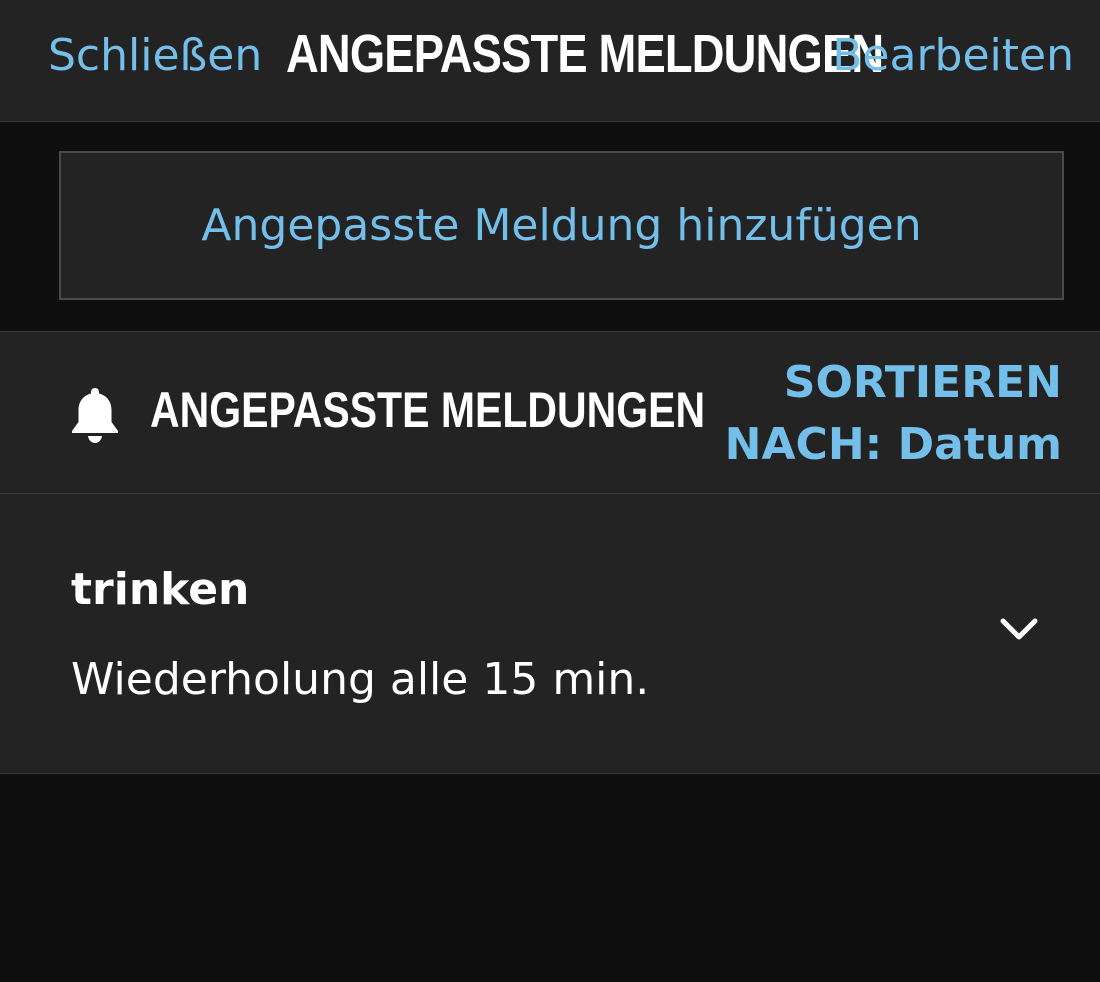 The width and height of the screenshot is (1100, 982). Describe the element at coordinates (95, 415) in the screenshot. I see `bell-icon` at that location.